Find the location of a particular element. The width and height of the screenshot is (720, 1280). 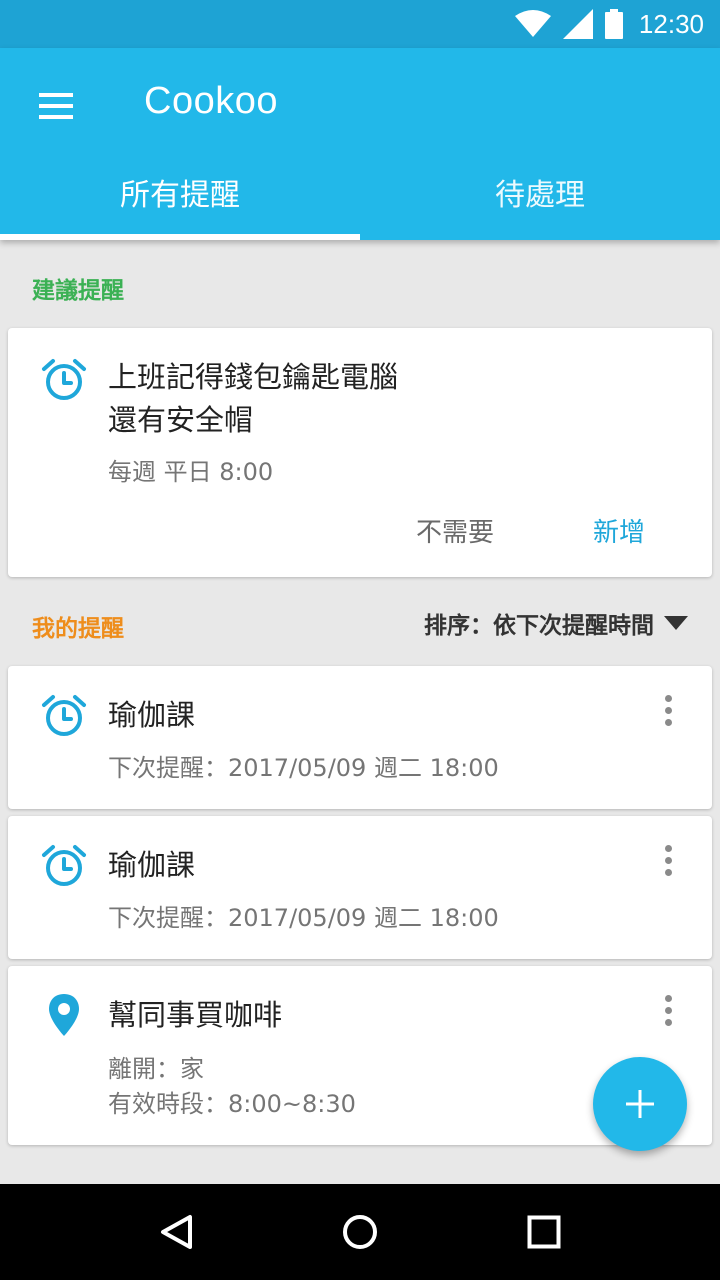

suggested-schedule: 每週 平日 8:00 is located at coordinates (191, 472).